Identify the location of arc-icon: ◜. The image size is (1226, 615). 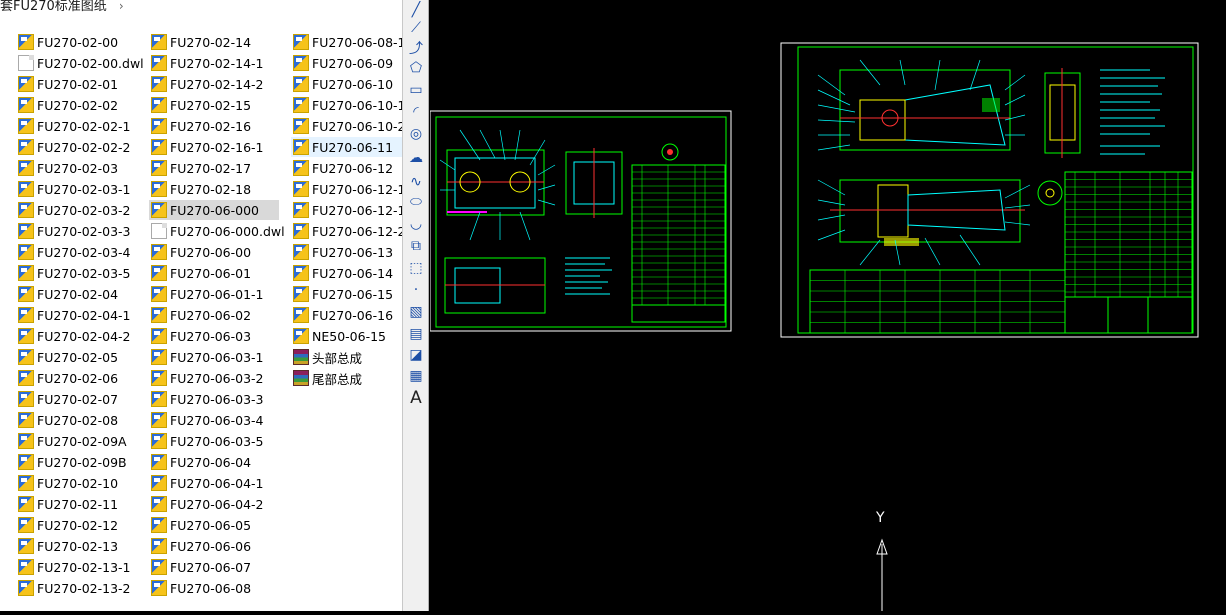
(416, 112).